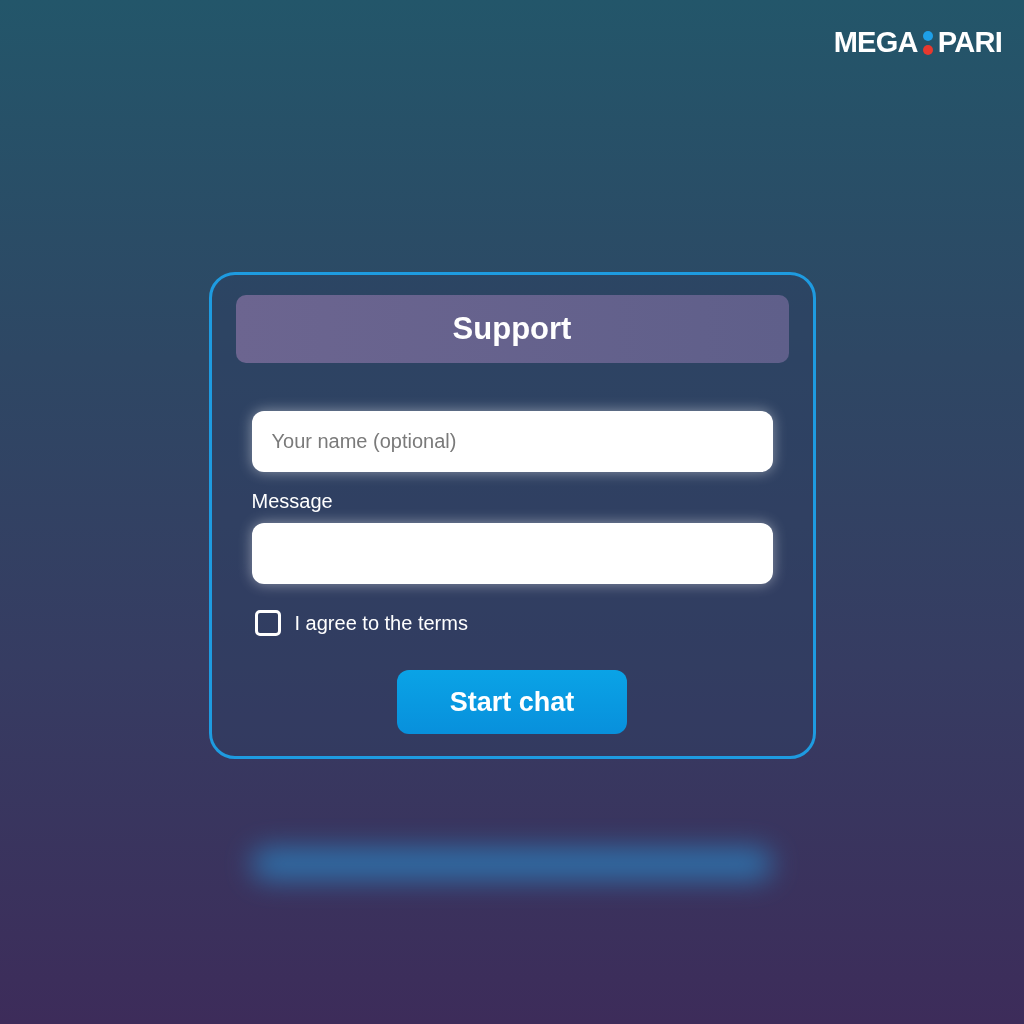 The height and width of the screenshot is (1024, 1024). Describe the element at coordinates (512, 553) in the screenshot. I see `message-field` at that location.